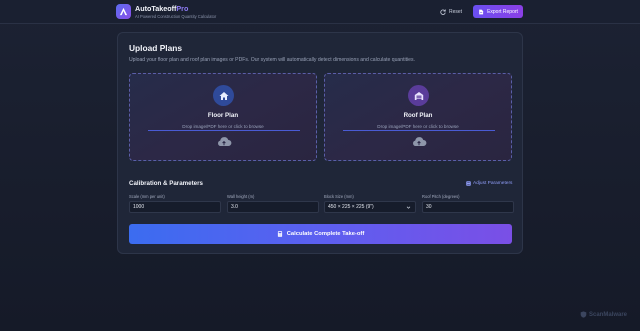 Image resolution: width=640 pixels, height=331 pixels. Describe the element at coordinates (182, 8) in the screenshot. I see `app-title-accent: Pro` at that location.